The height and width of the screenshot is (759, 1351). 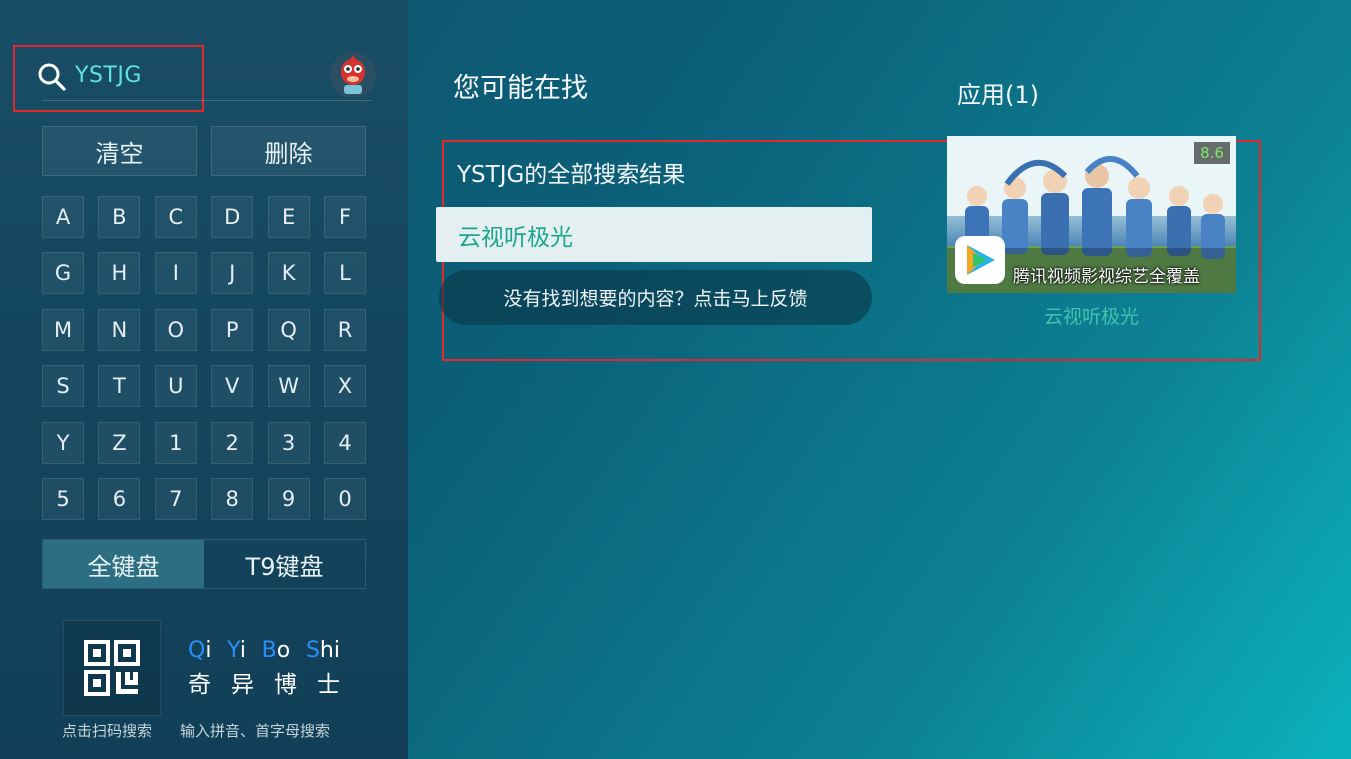 I want to click on key-e: E, so click(x=288, y=217).